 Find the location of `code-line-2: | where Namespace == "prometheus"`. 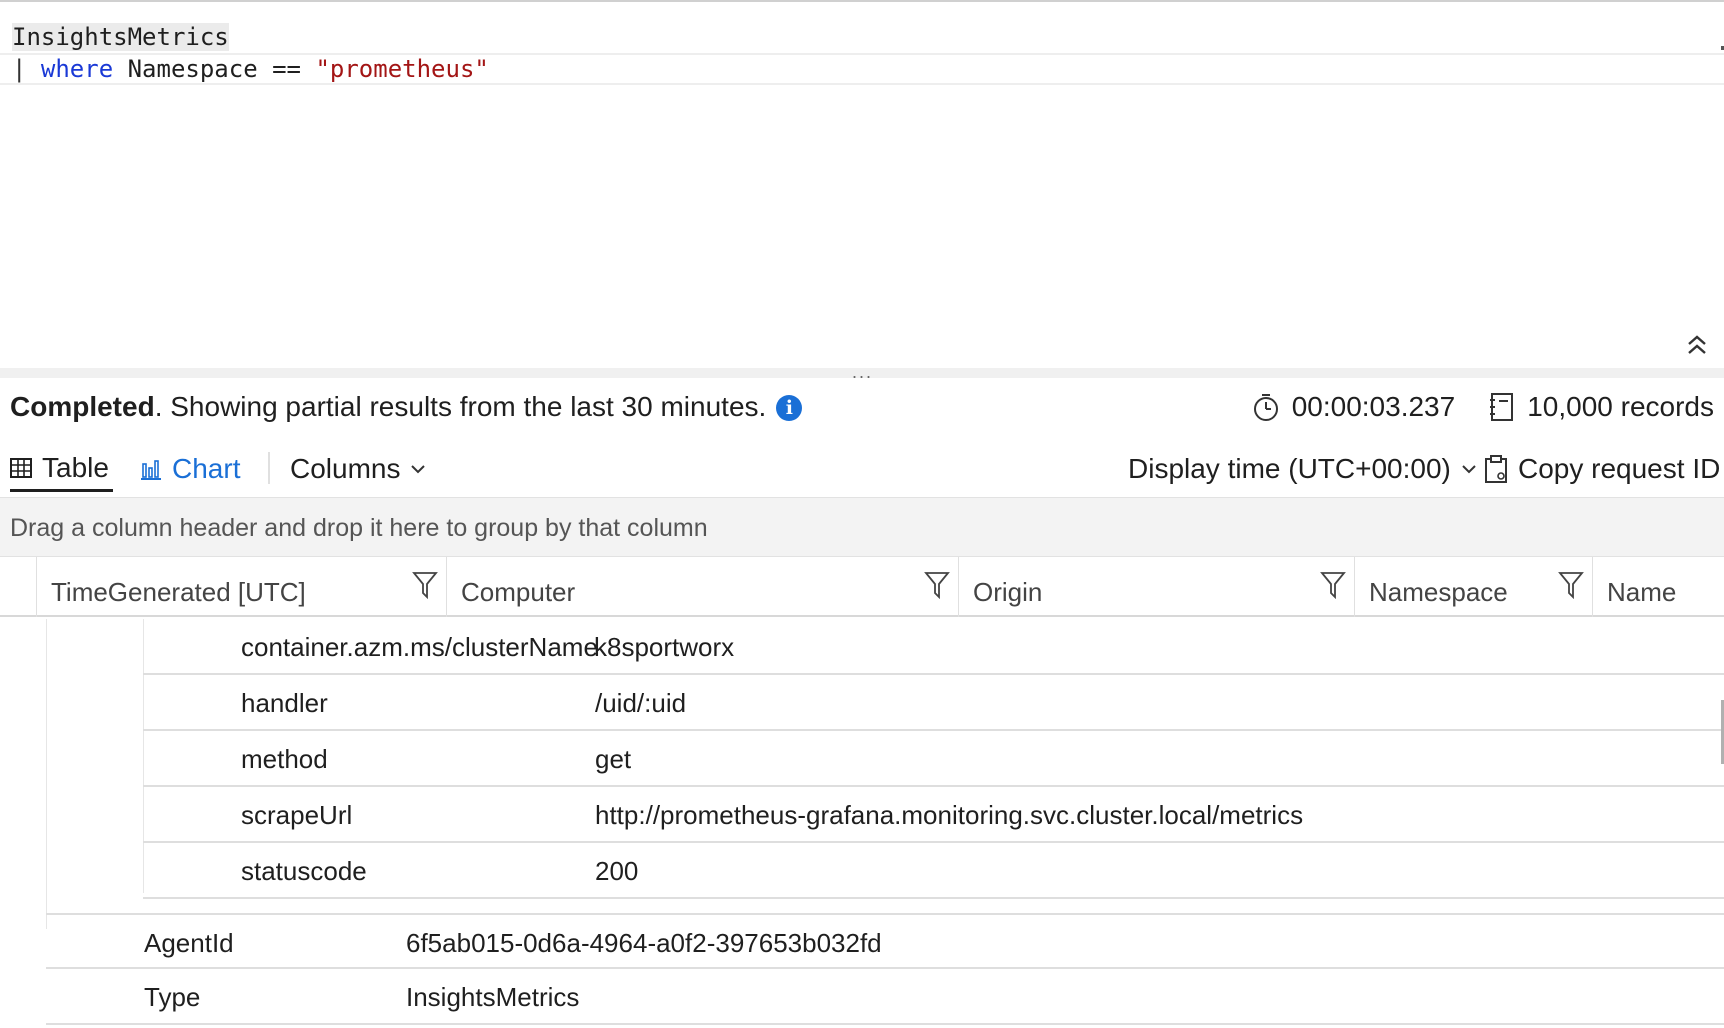

code-line-2: | where Namespace == "prometheus" is located at coordinates (862, 69).